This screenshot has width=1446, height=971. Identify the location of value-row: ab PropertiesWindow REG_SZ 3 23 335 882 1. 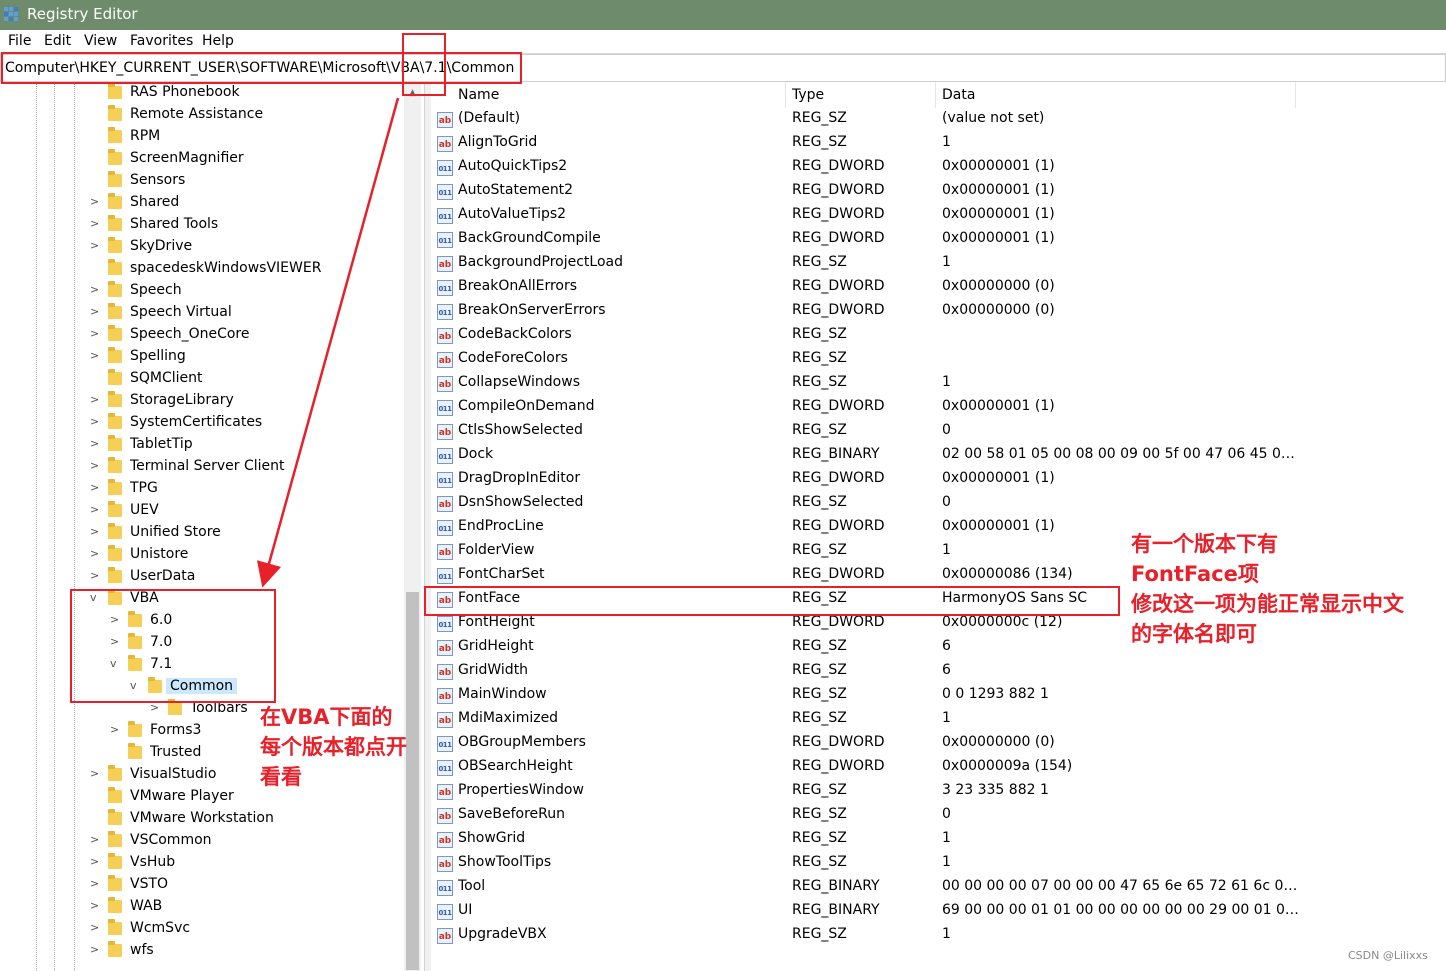
(938, 792).